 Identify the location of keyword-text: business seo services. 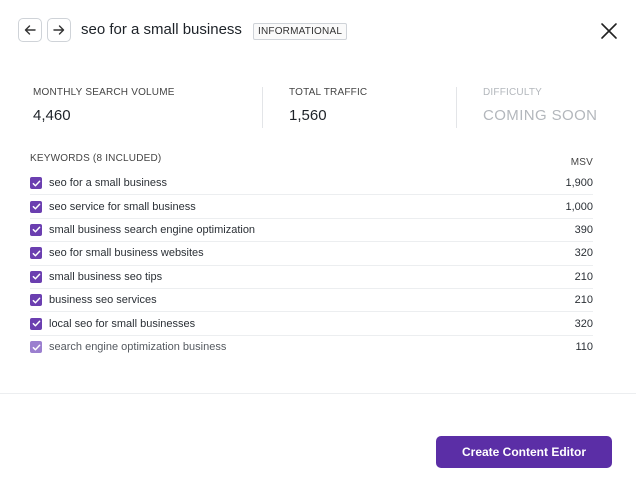
(103, 300).